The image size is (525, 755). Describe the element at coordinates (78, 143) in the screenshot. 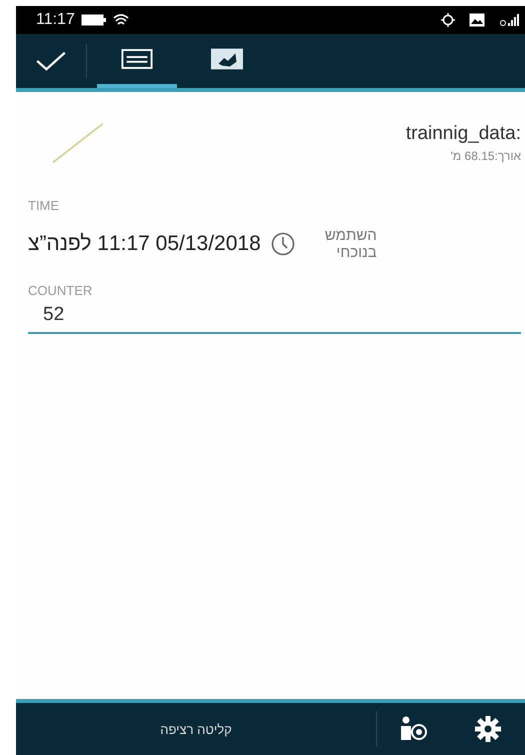

I see `line-geometry-icon` at that location.